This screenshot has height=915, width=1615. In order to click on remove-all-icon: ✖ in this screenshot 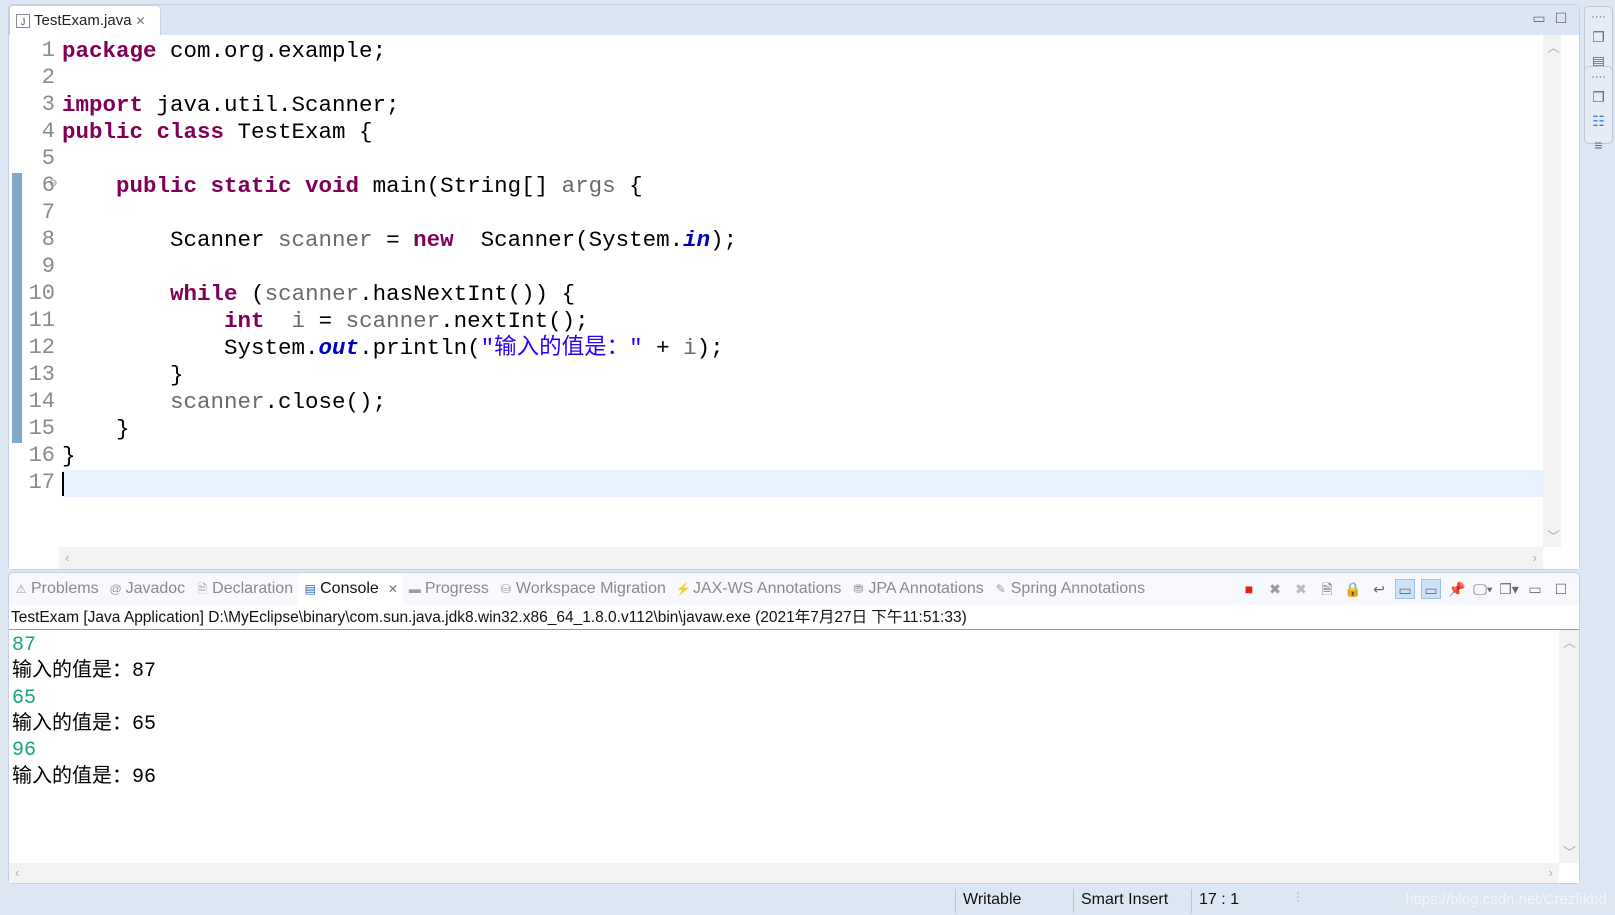, I will do `click(1301, 589)`.